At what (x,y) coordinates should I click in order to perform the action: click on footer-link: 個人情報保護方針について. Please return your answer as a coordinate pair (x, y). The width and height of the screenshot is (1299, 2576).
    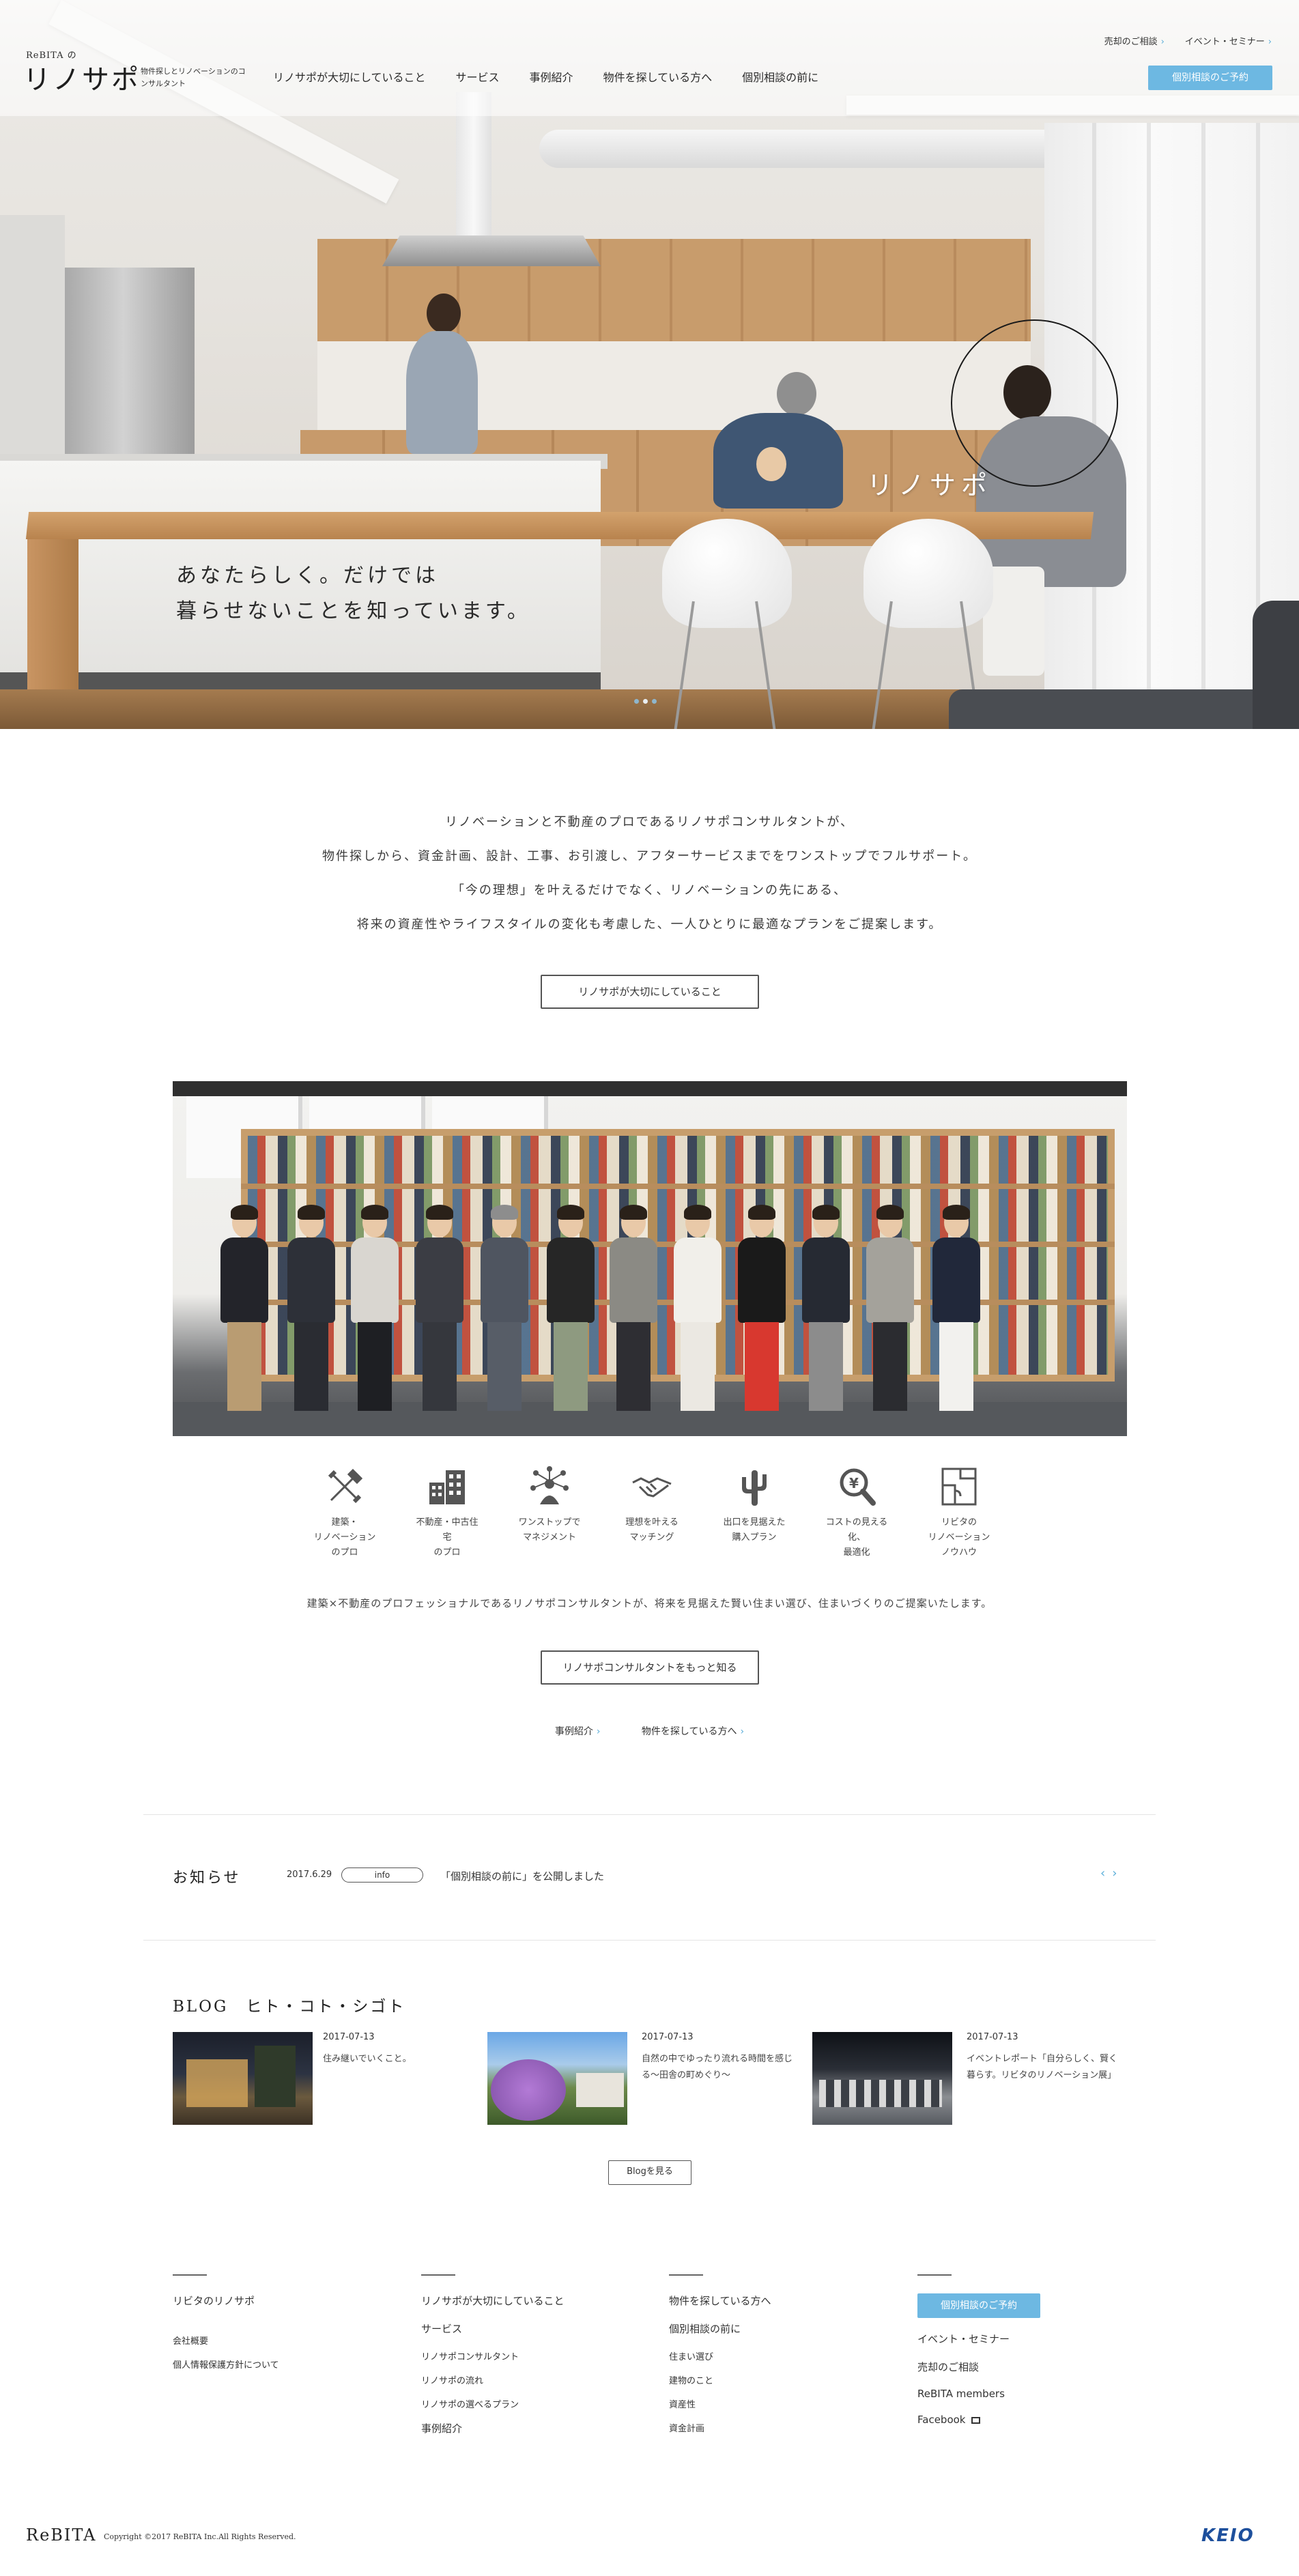
    Looking at the image, I should click on (226, 2364).